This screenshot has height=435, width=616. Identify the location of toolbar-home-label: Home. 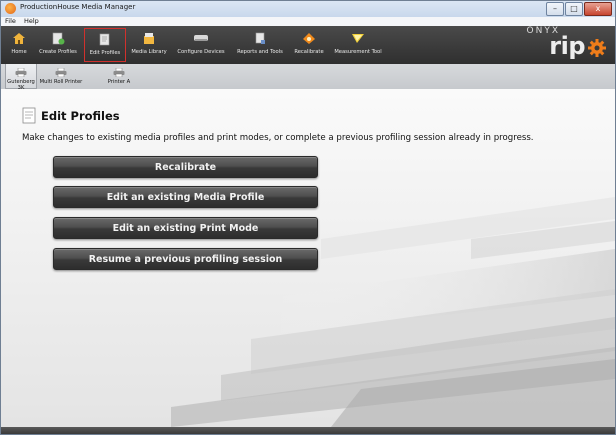
(19, 52).